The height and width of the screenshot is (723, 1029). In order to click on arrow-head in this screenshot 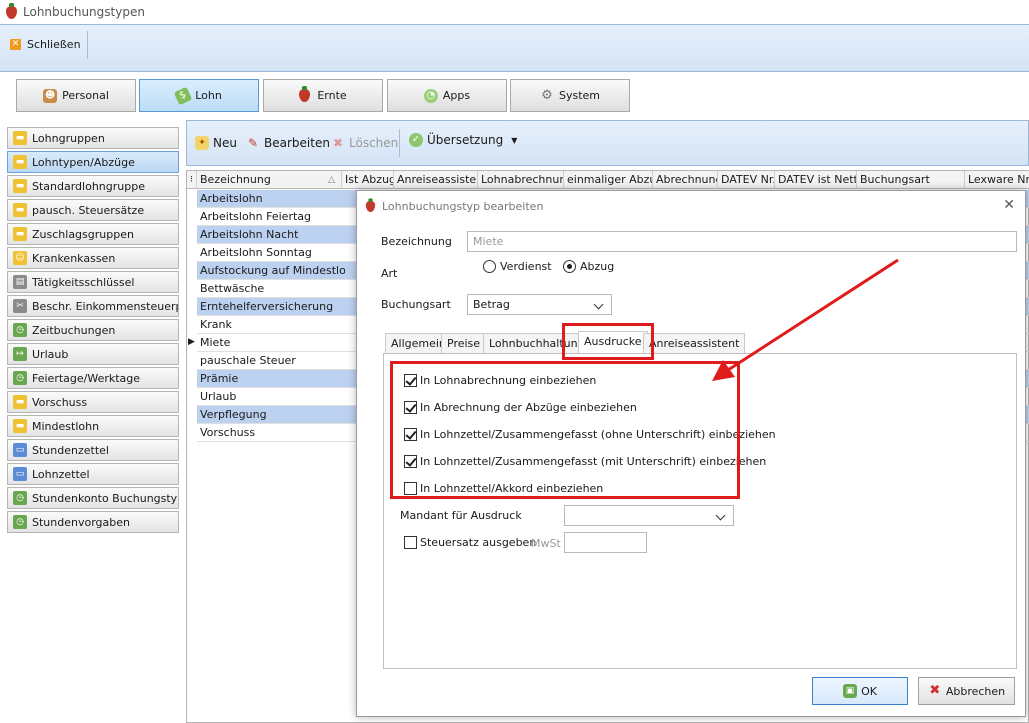, I will do `click(723, 370)`.